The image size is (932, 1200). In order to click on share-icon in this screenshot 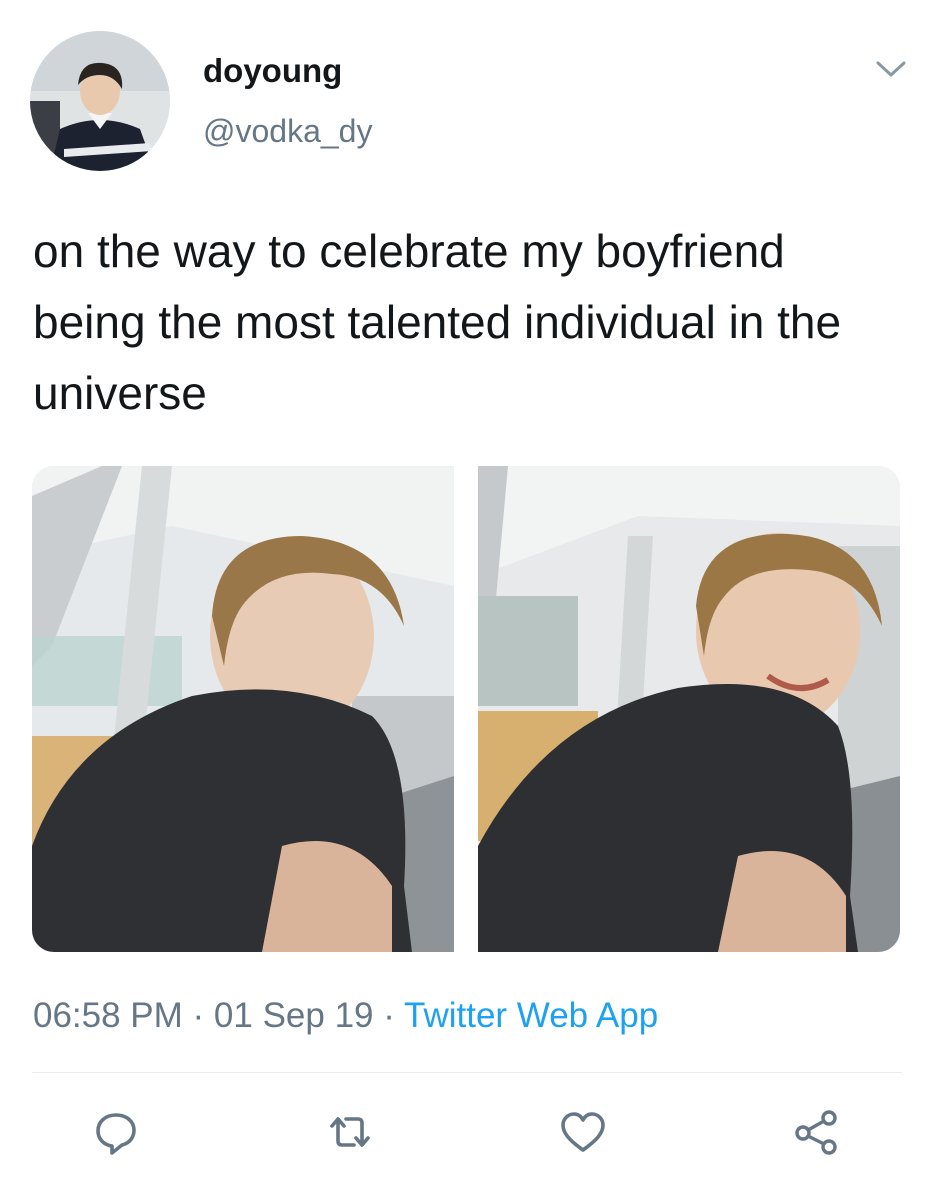, I will do `click(816, 1132)`.